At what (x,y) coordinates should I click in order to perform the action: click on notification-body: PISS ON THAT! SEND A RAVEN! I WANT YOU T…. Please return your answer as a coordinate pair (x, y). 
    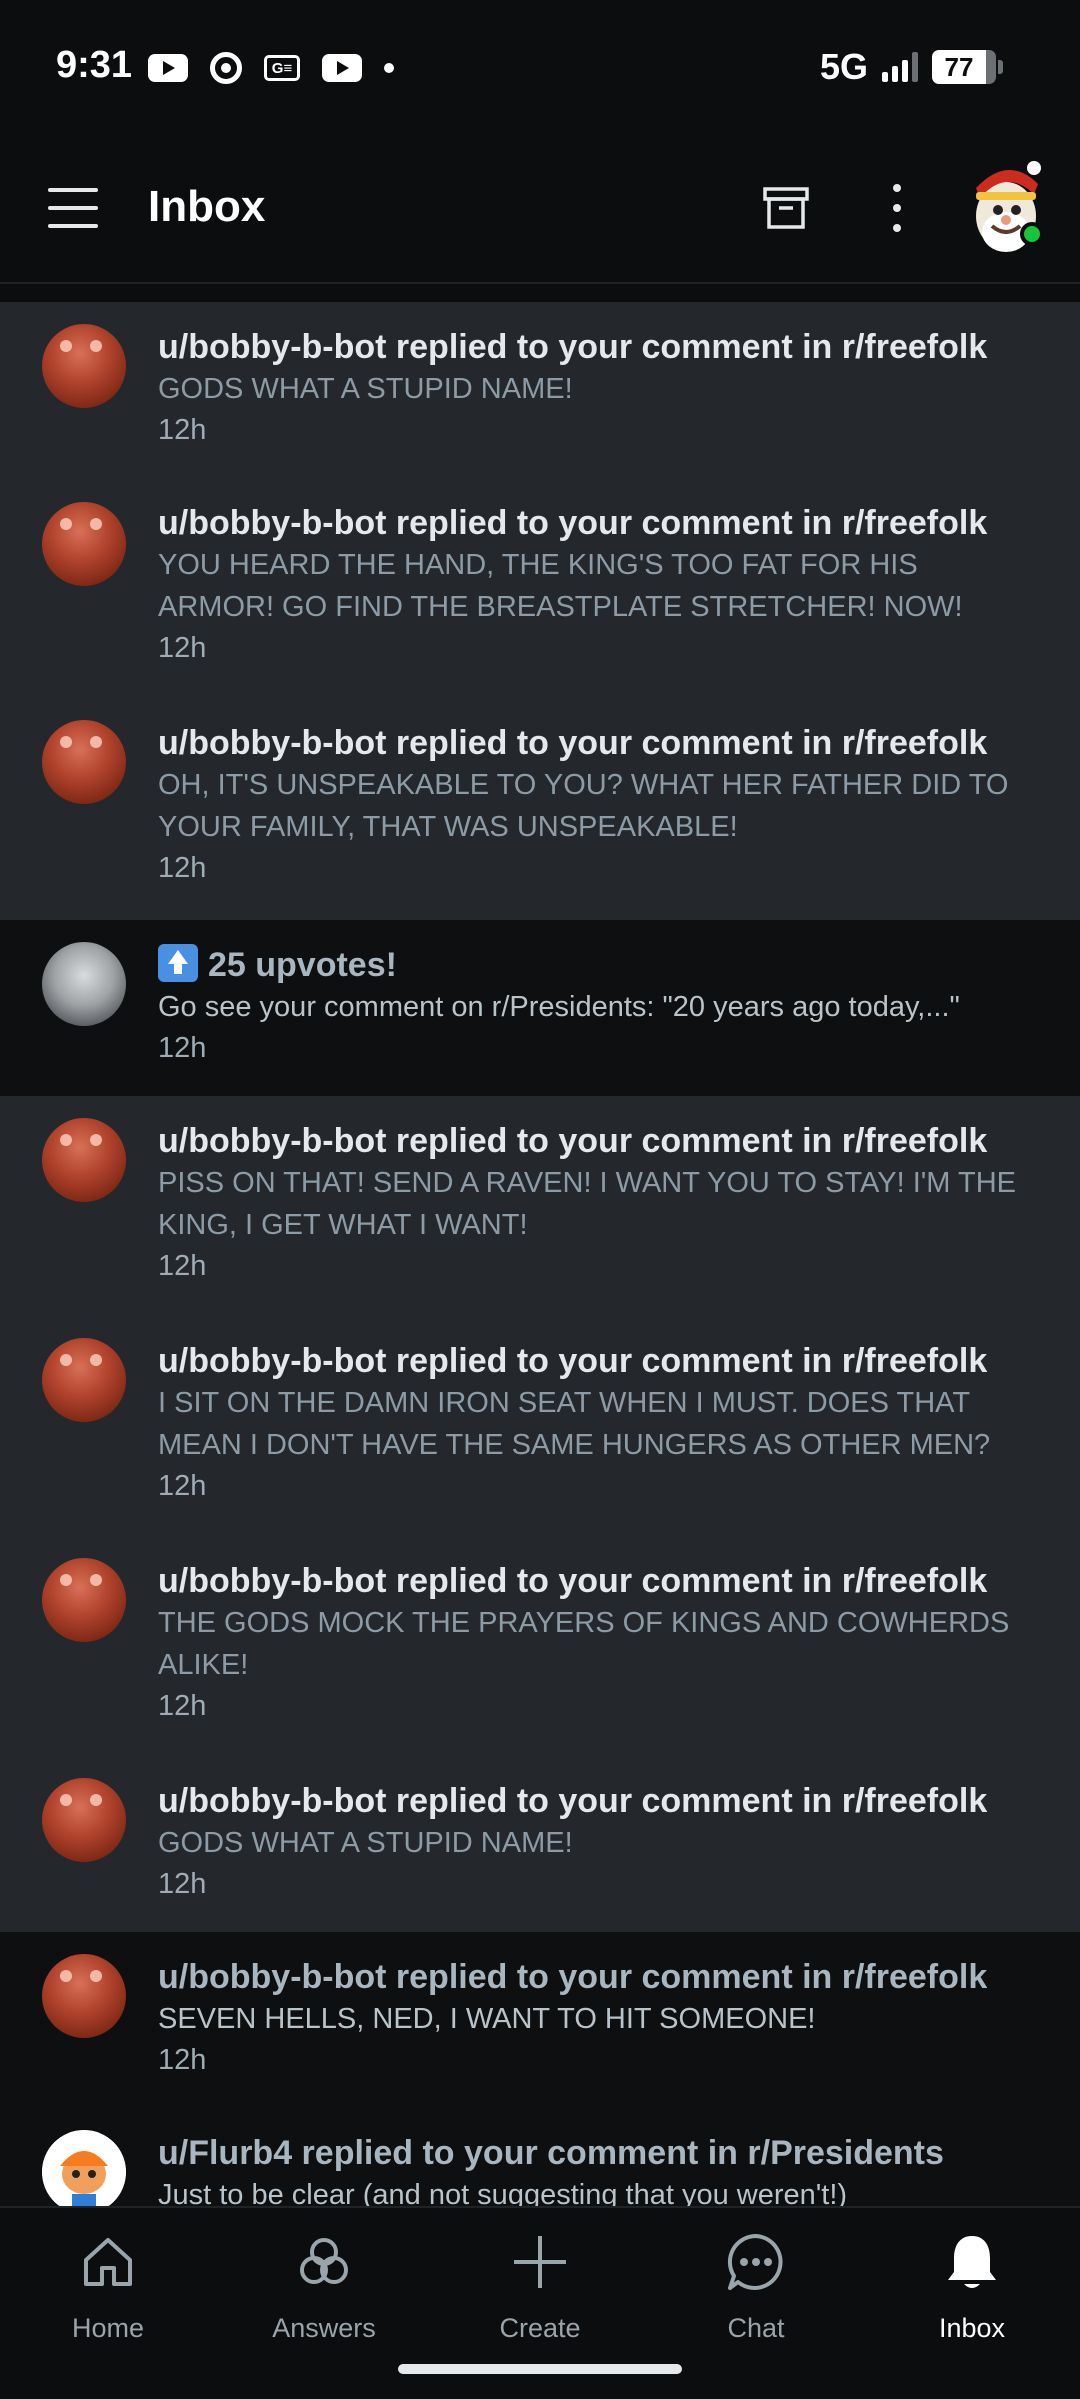
    Looking at the image, I should click on (587, 1204).